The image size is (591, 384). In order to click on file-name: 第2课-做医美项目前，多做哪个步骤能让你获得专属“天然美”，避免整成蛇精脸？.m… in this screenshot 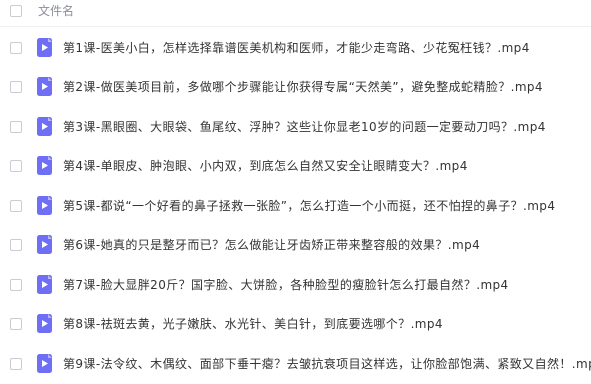, I will do `click(303, 87)`.